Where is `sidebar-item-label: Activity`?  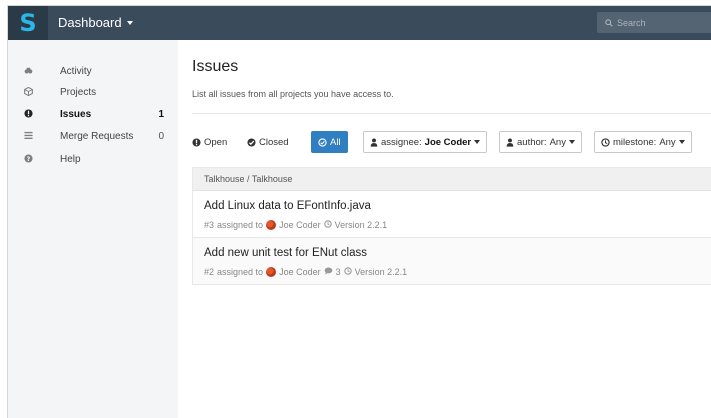 sidebar-item-label: Activity is located at coordinates (76, 71).